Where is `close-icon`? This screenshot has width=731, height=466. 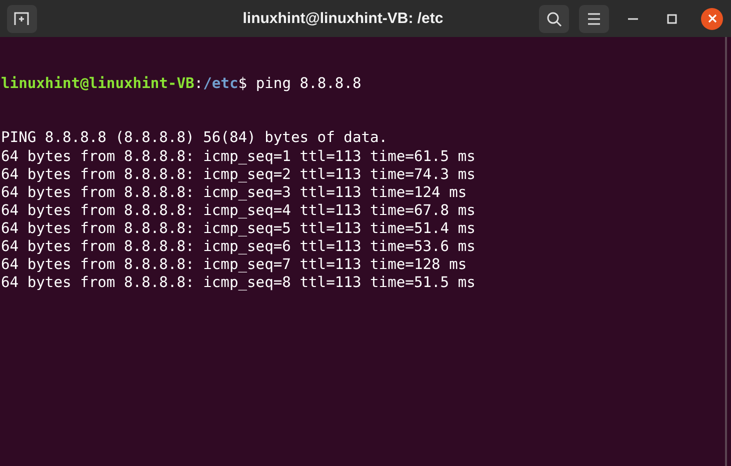 close-icon is located at coordinates (712, 18).